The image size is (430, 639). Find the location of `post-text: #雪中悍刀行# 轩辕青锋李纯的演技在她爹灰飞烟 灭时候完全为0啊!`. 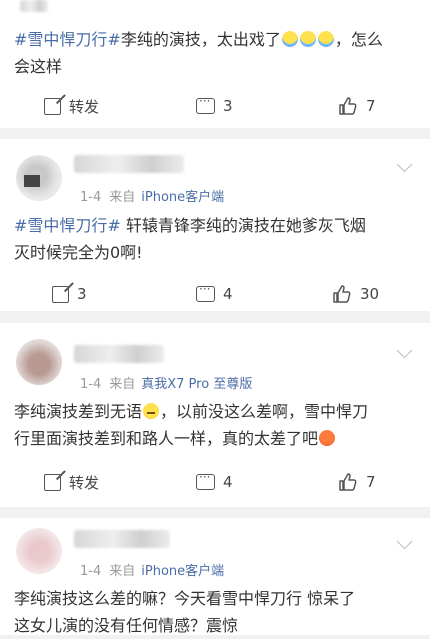

post-text: #雪中悍刀行# 轩辕青锋李纯的演技在她爹灰飞烟 灭时候完全为0啊! is located at coordinates (190, 239).